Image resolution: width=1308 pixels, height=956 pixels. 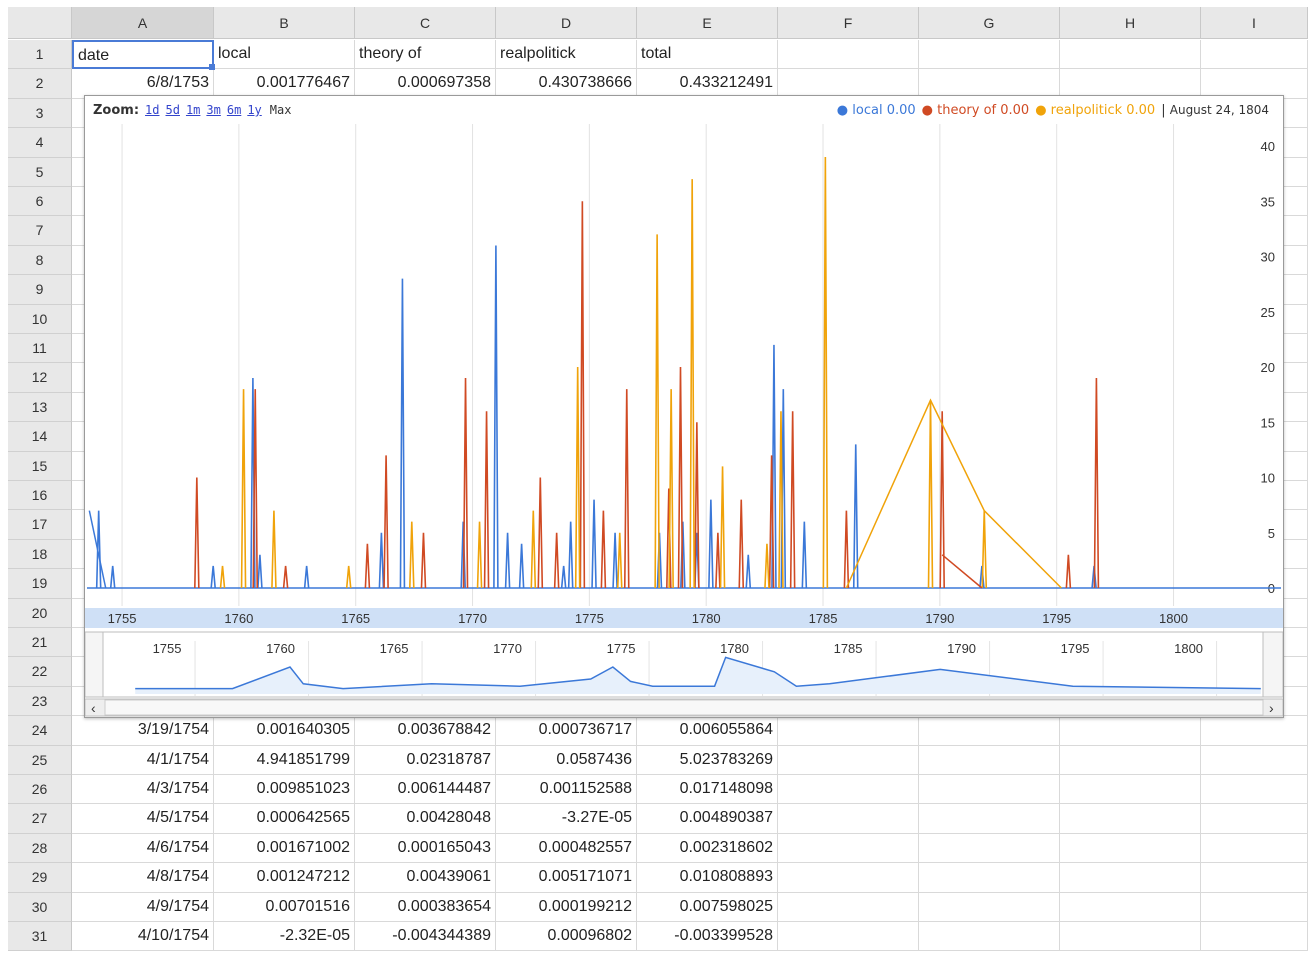 I want to click on cell-d29: 0.005171071, so click(x=566, y=878).